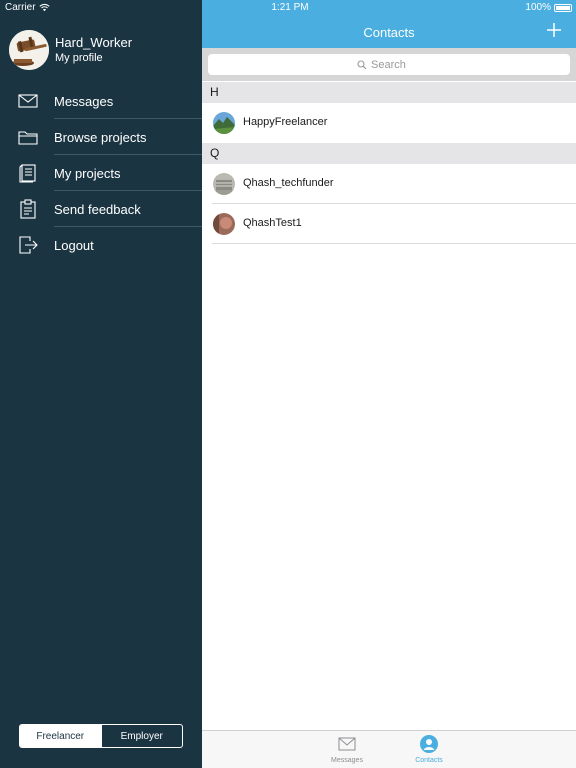 The width and height of the screenshot is (576, 768). Describe the element at coordinates (87, 173) in the screenshot. I see `sidebar-item-label: My projects` at that location.